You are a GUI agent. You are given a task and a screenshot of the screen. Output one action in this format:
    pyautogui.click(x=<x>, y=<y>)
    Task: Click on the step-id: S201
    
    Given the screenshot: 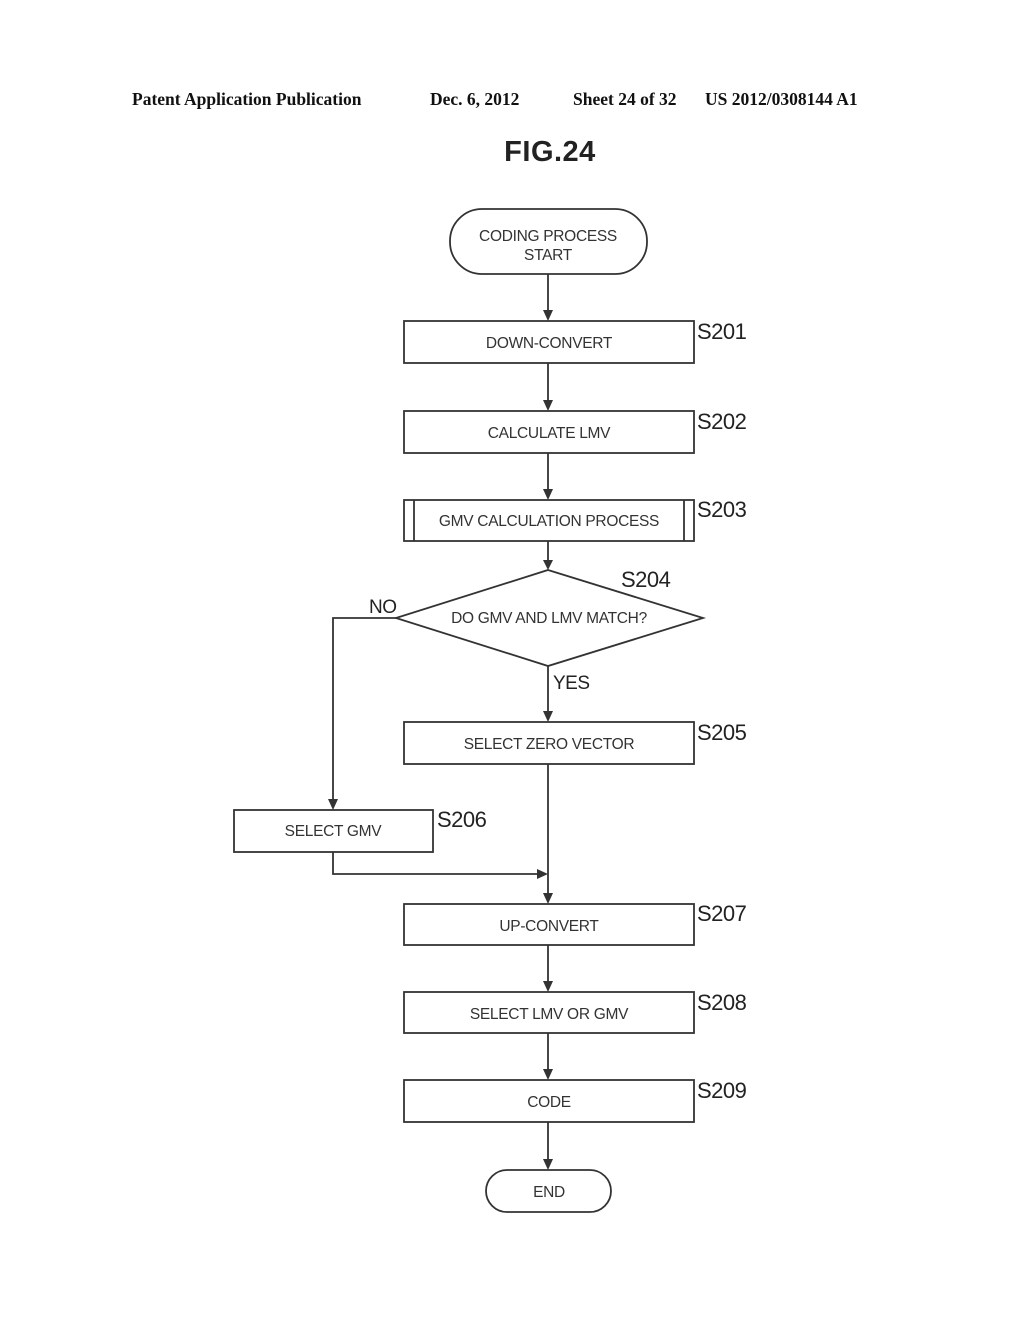 What is the action you would take?
    pyautogui.click(x=722, y=331)
    